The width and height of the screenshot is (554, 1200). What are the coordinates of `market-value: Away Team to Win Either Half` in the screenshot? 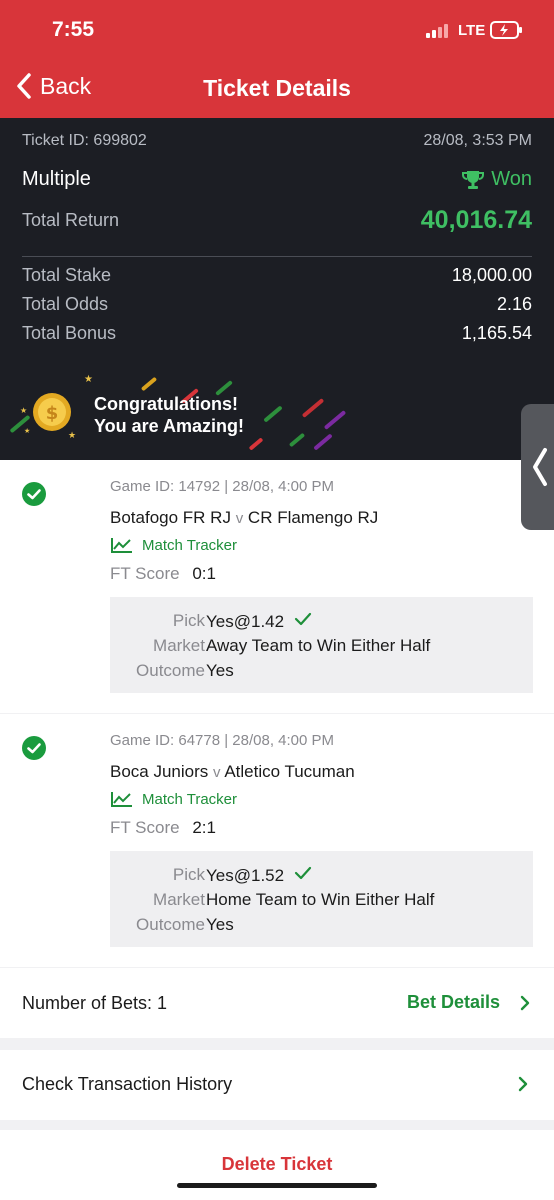 It's located at (318, 645).